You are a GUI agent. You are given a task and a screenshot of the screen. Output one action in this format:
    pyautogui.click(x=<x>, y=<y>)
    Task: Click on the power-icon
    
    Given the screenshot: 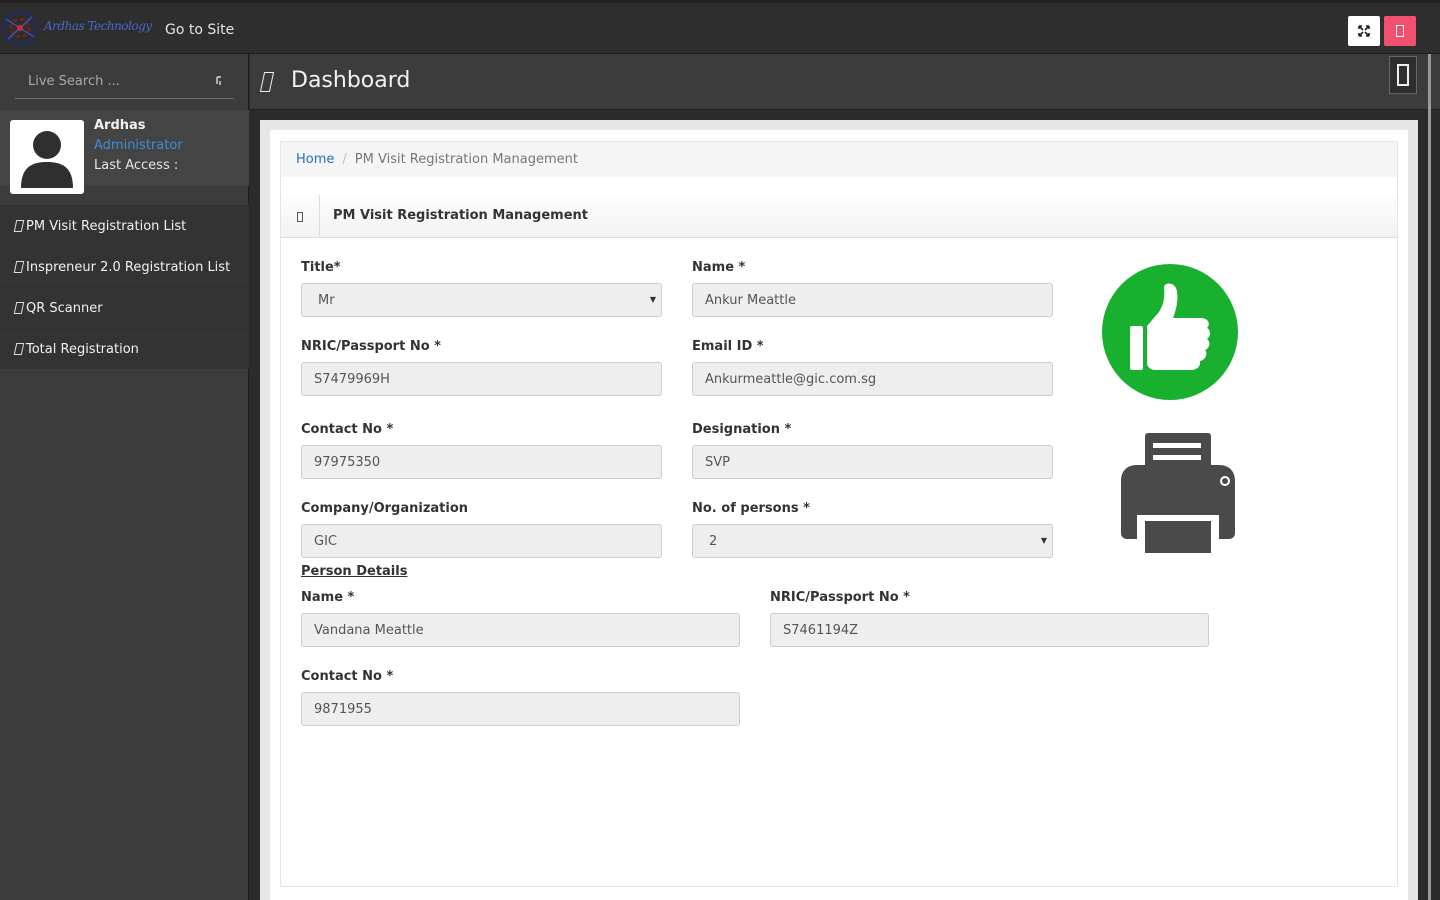 What is the action you would take?
    pyautogui.click(x=1400, y=31)
    